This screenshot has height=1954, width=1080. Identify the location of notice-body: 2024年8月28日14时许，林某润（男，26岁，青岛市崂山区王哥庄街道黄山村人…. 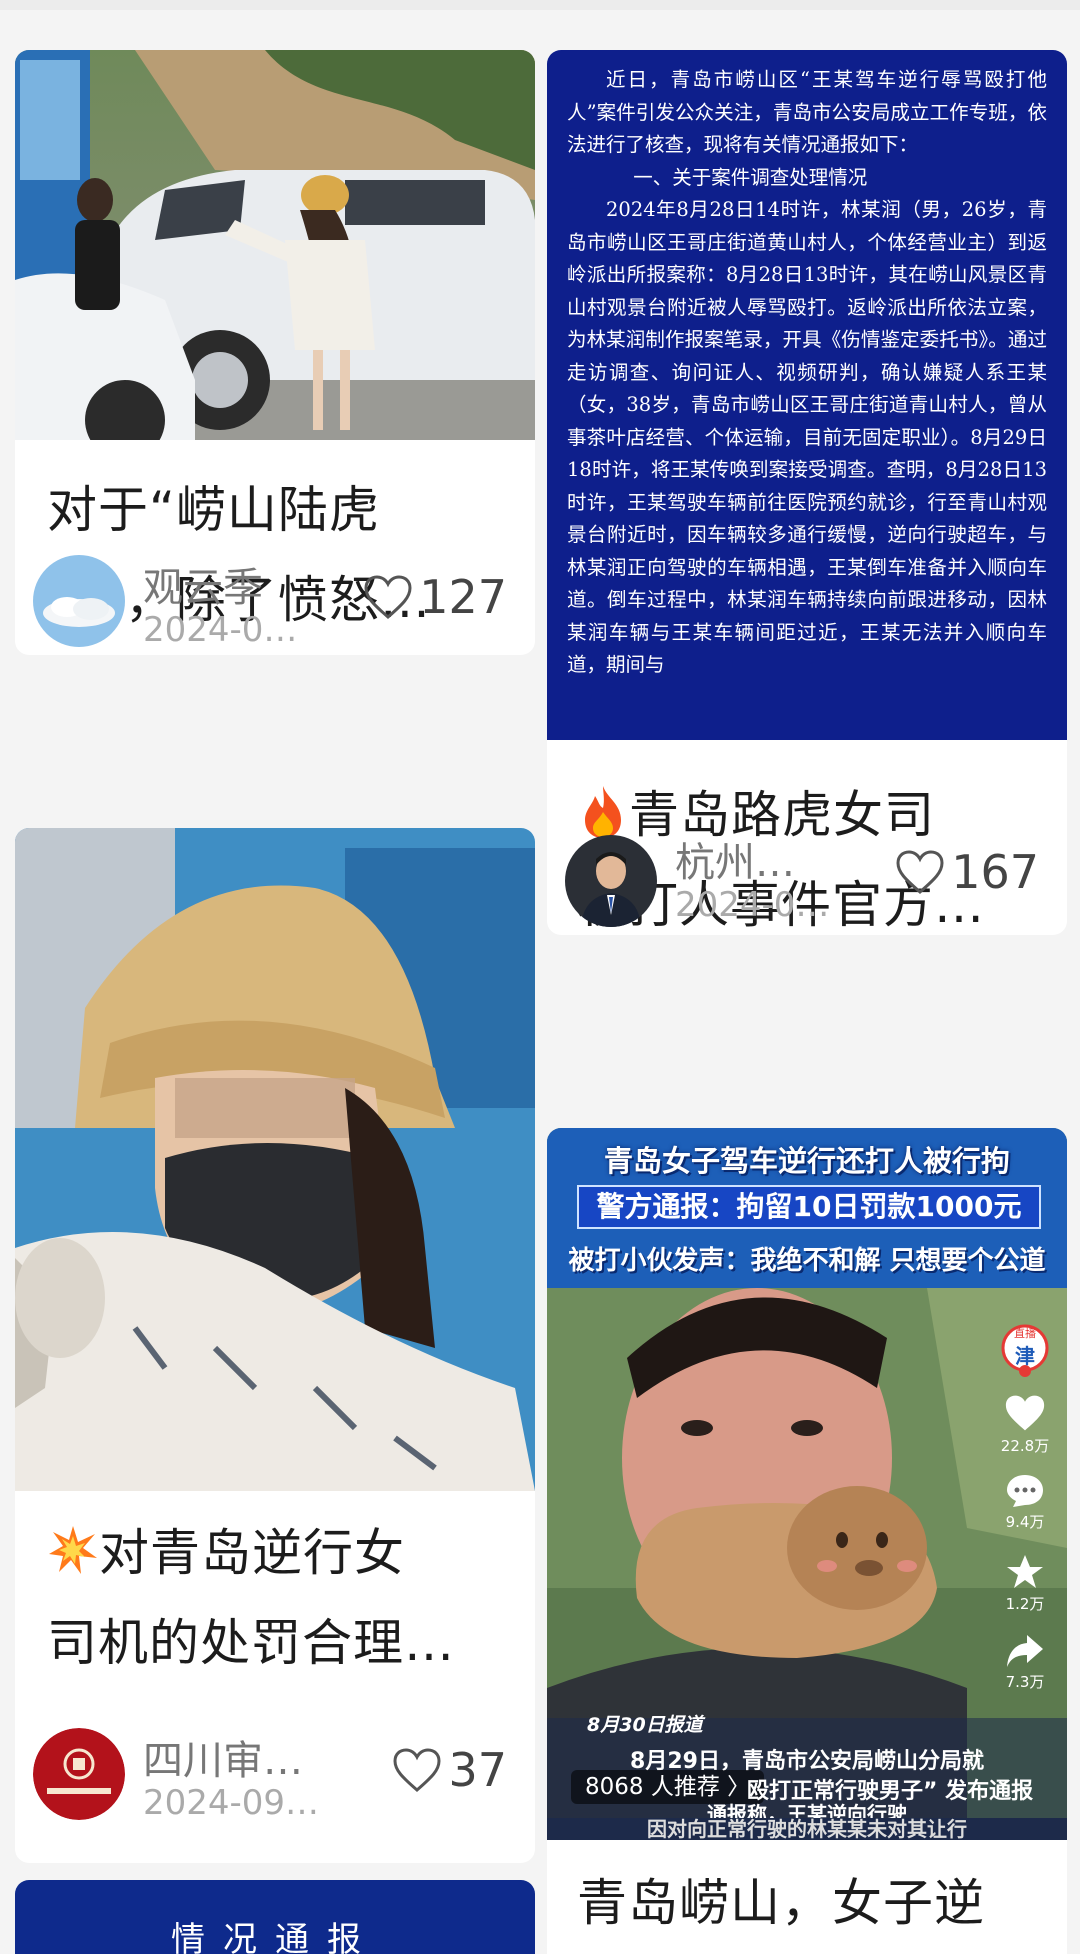
(807, 437).